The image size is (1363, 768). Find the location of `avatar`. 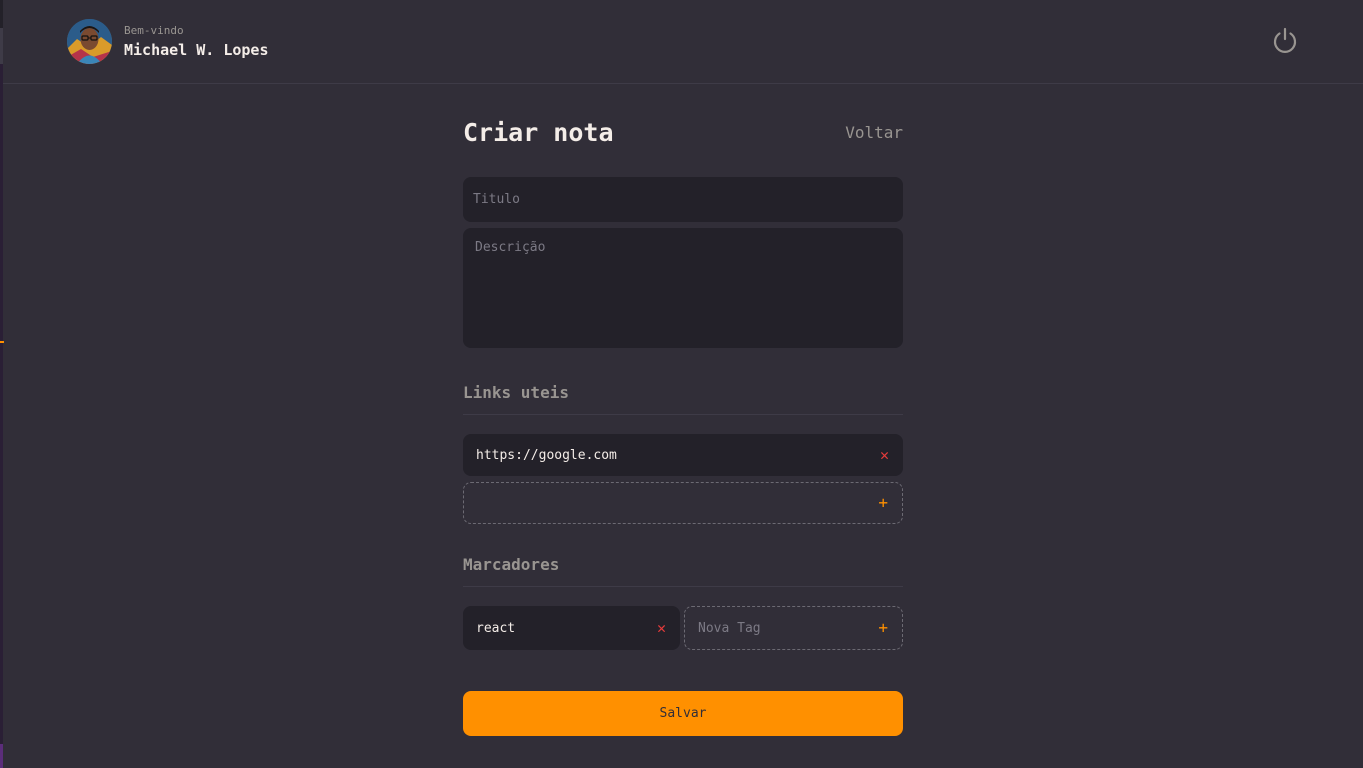

avatar is located at coordinates (89, 41).